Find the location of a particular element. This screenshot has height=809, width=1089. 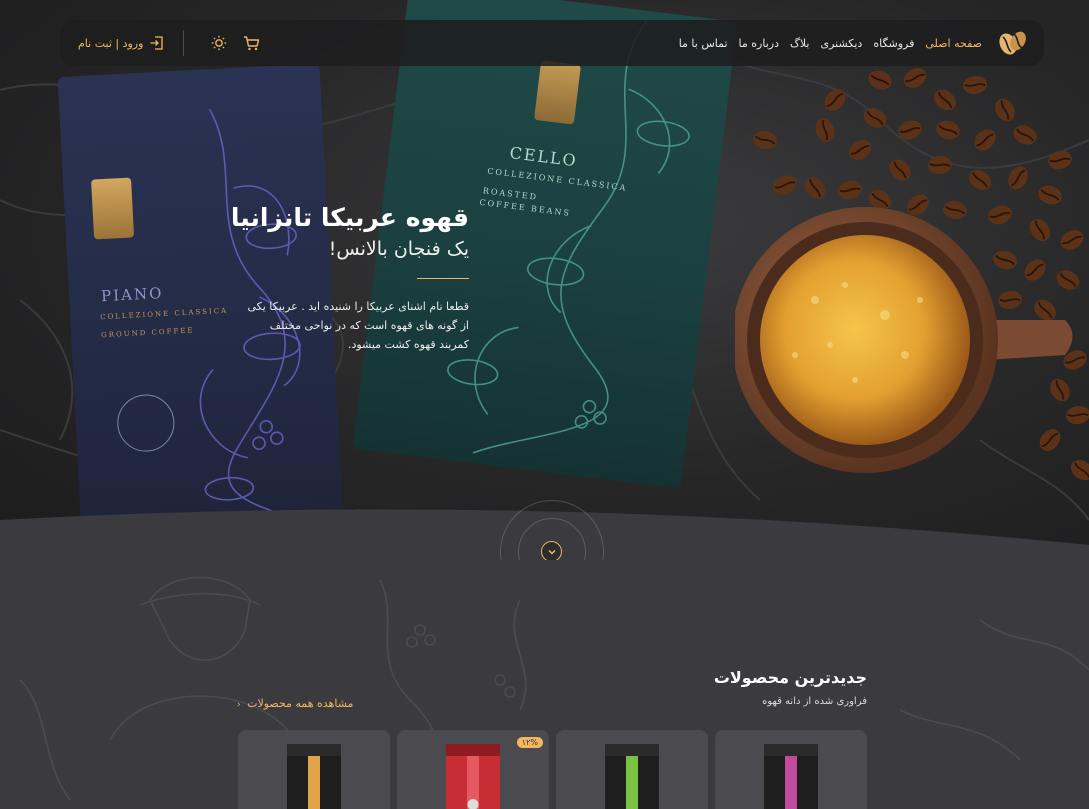

product-list: ۱۲% is located at coordinates (552, 769).